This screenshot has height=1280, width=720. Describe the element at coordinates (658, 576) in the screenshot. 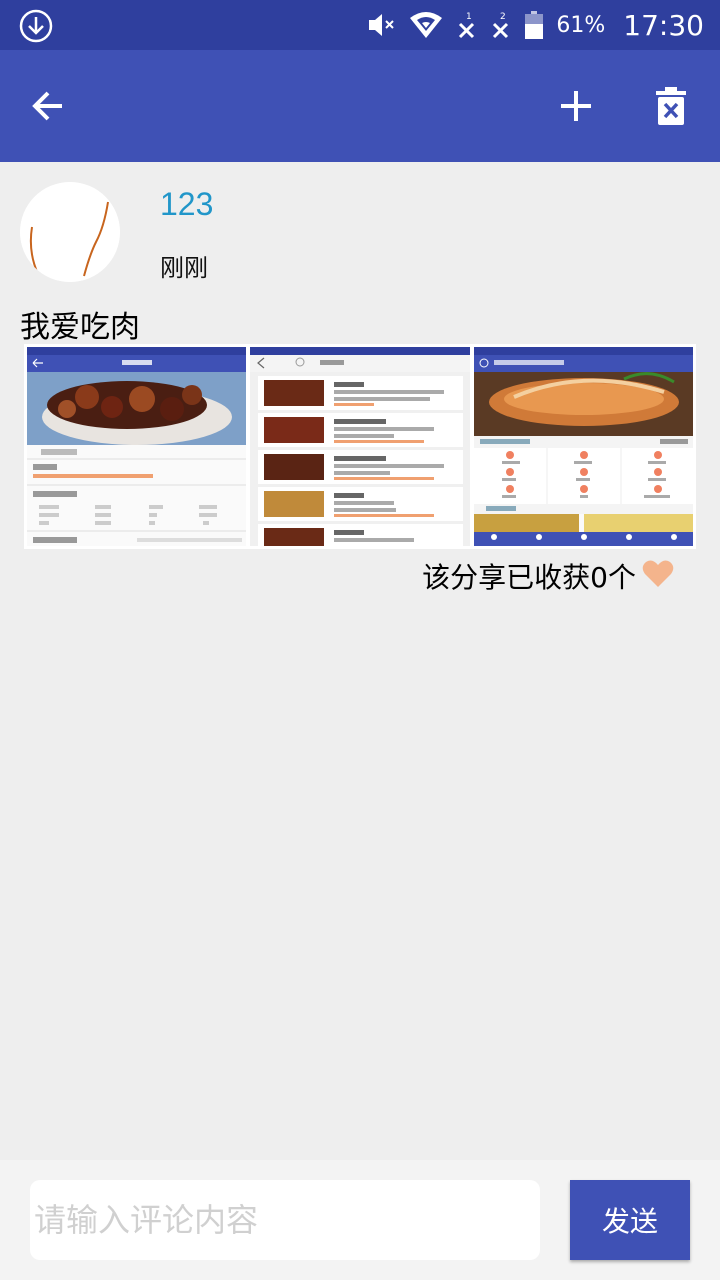

I see `heart-icon` at that location.